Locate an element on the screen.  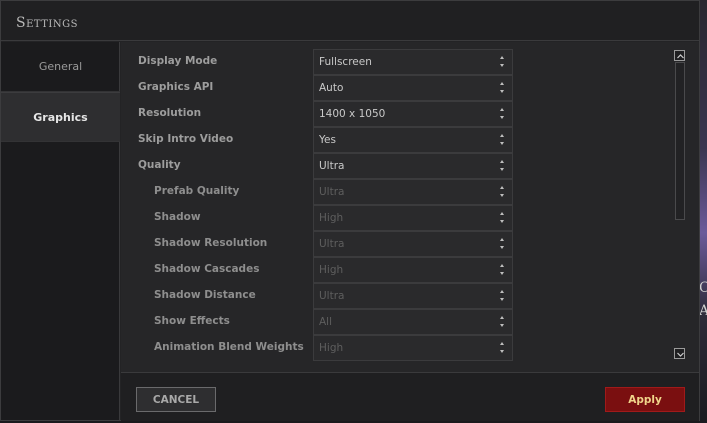
tab-graphics-label: Graphics is located at coordinates (60, 117).